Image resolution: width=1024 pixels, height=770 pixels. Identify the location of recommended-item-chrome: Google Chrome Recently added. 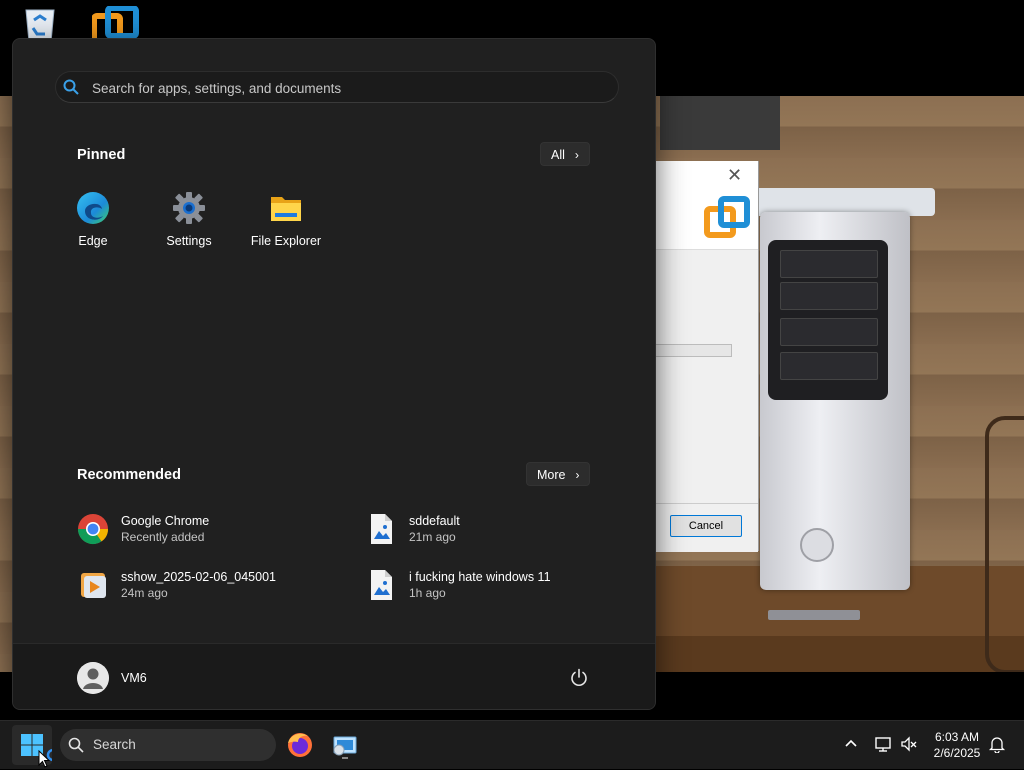
(207, 529).